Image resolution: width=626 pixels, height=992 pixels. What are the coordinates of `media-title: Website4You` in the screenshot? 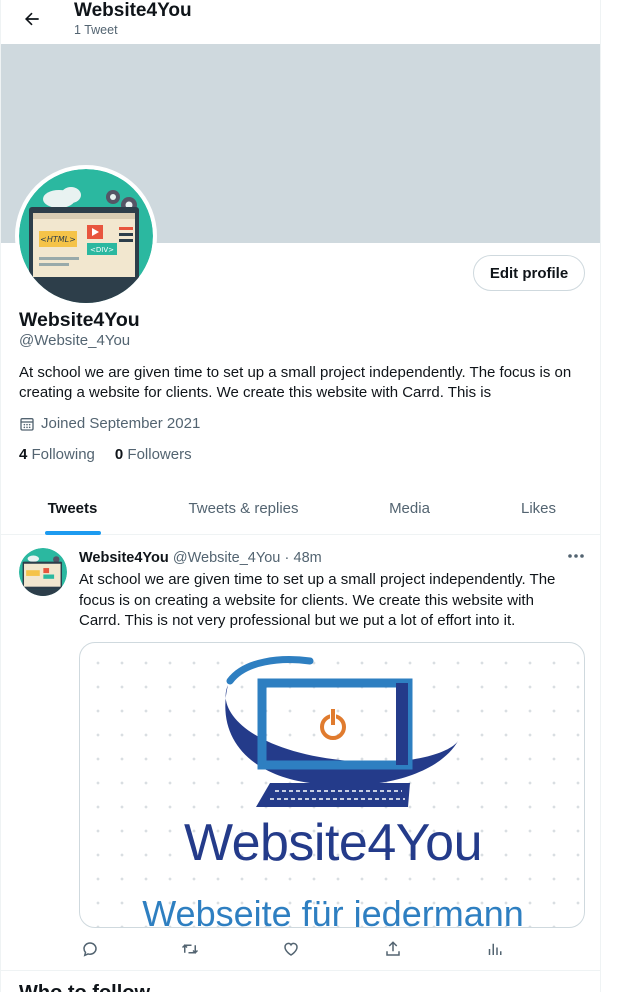 It's located at (333, 843).